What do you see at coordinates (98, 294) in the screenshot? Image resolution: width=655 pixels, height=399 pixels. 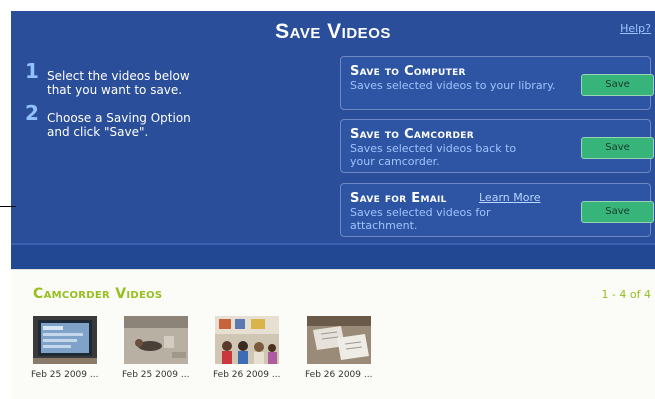 I see `section-title: Camcorder Videos` at bounding box center [98, 294].